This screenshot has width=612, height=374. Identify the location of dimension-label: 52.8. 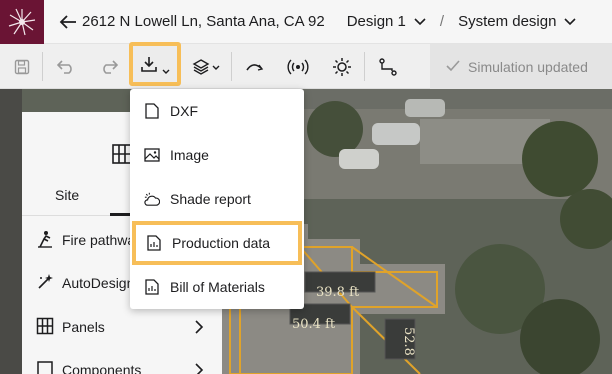
(408, 341).